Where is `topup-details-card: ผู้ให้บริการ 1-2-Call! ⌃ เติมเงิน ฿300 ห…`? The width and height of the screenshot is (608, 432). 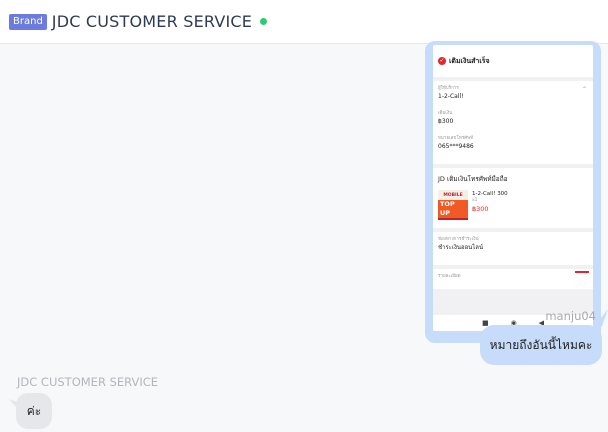
topup-details-card: ผู้ให้บริการ 1-2-Call! ⌃ เติมเงิน ฿300 ห… is located at coordinates (513, 122).